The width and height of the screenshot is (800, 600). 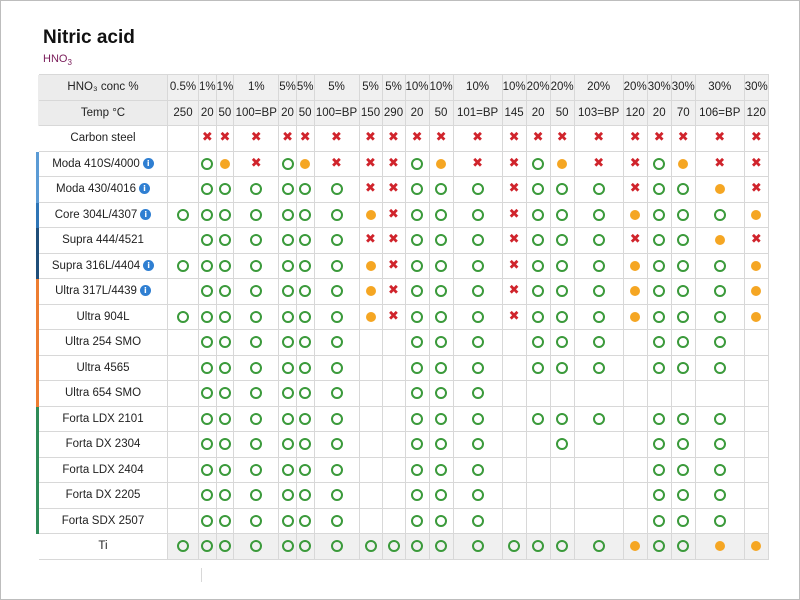 I want to click on alloy-name: Moda 430/4016, so click(x=96, y=189).